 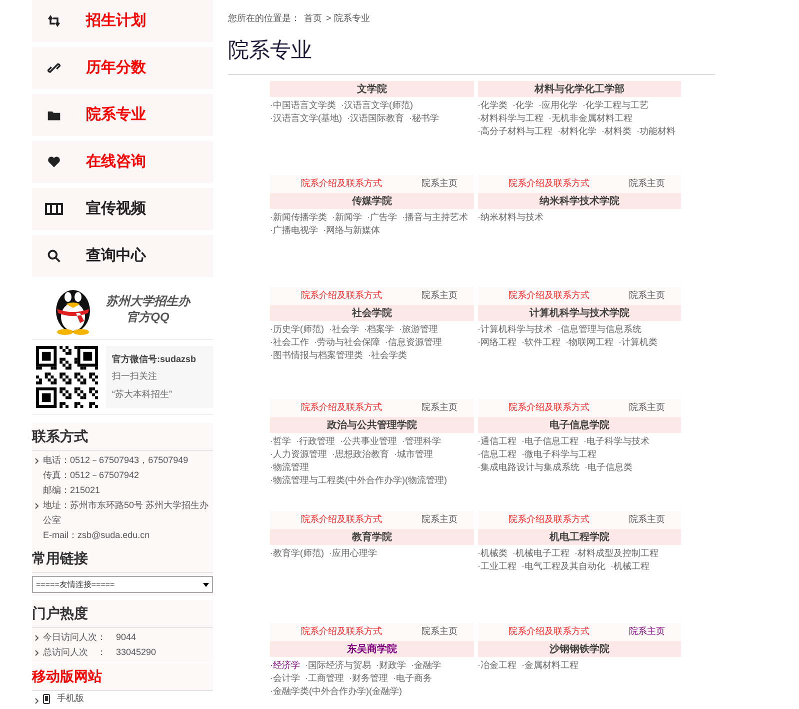 What do you see at coordinates (122, 21) in the screenshot?
I see `nav-item: 招生计划` at bounding box center [122, 21].